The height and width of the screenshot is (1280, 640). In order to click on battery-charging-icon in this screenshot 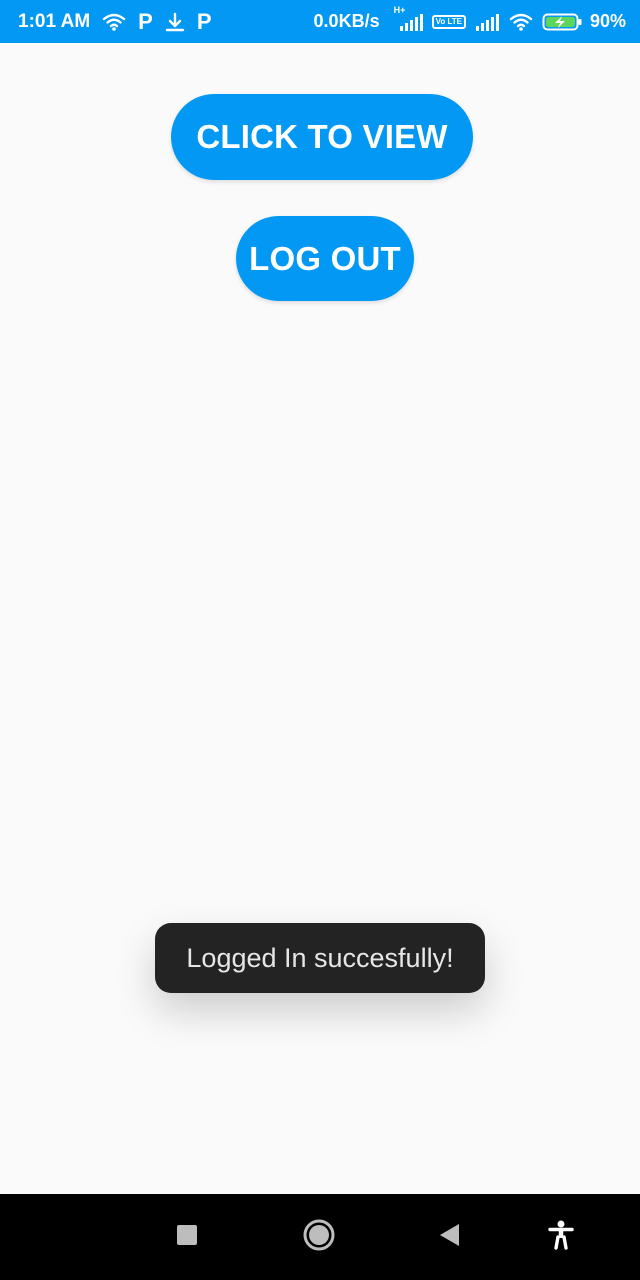, I will do `click(562, 22)`.